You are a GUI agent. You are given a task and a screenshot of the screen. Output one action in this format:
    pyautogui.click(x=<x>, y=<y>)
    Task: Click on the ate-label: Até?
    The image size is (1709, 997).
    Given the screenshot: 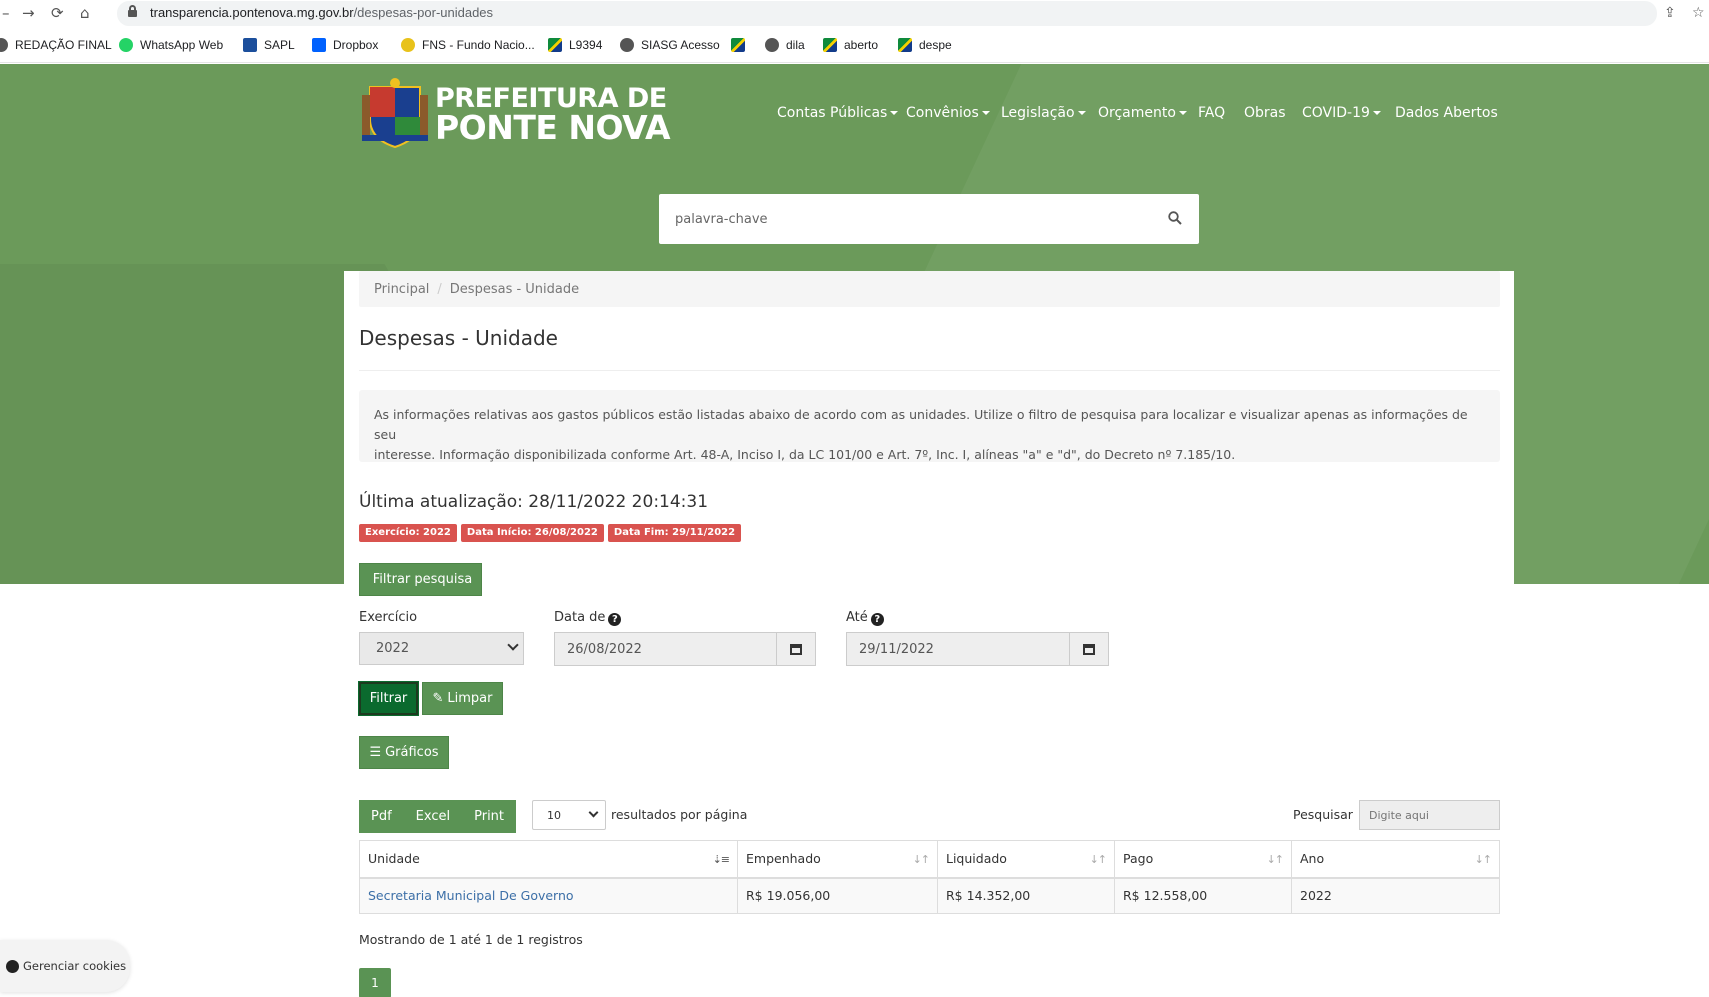 What is the action you would take?
    pyautogui.click(x=865, y=618)
    